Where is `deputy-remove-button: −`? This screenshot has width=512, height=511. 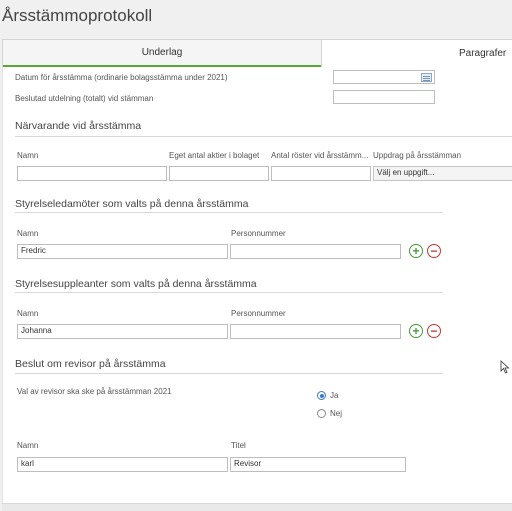
deputy-remove-button: − is located at coordinates (434, 331).